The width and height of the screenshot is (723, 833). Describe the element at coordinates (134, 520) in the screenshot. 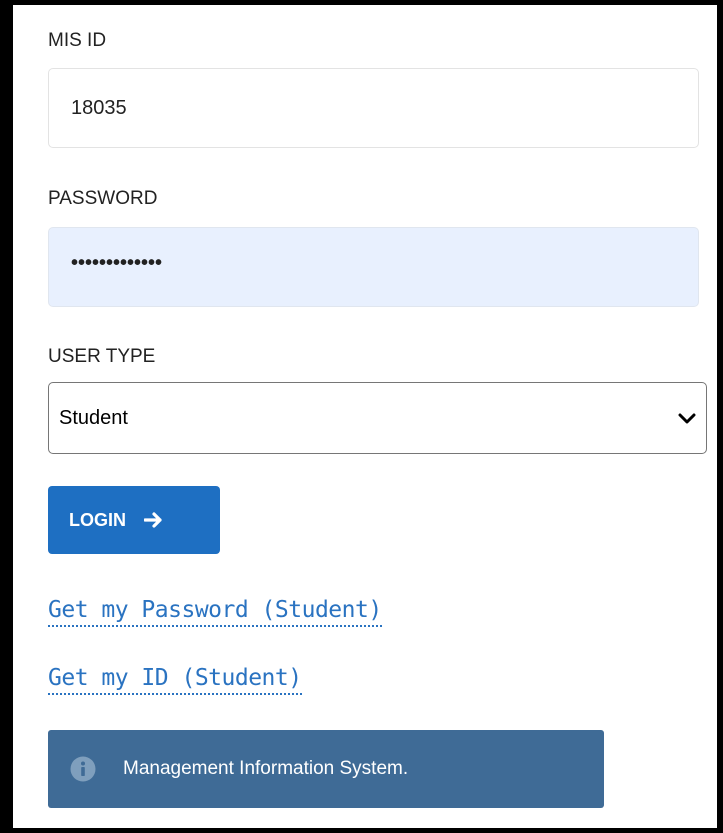

I see `login-button: LOGIN` at that location.